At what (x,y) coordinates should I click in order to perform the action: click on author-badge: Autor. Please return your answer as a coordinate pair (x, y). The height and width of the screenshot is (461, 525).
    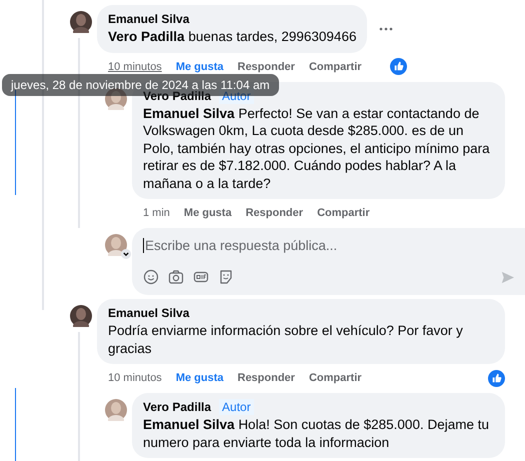
    Looking at the image, I should click on (236, 407).